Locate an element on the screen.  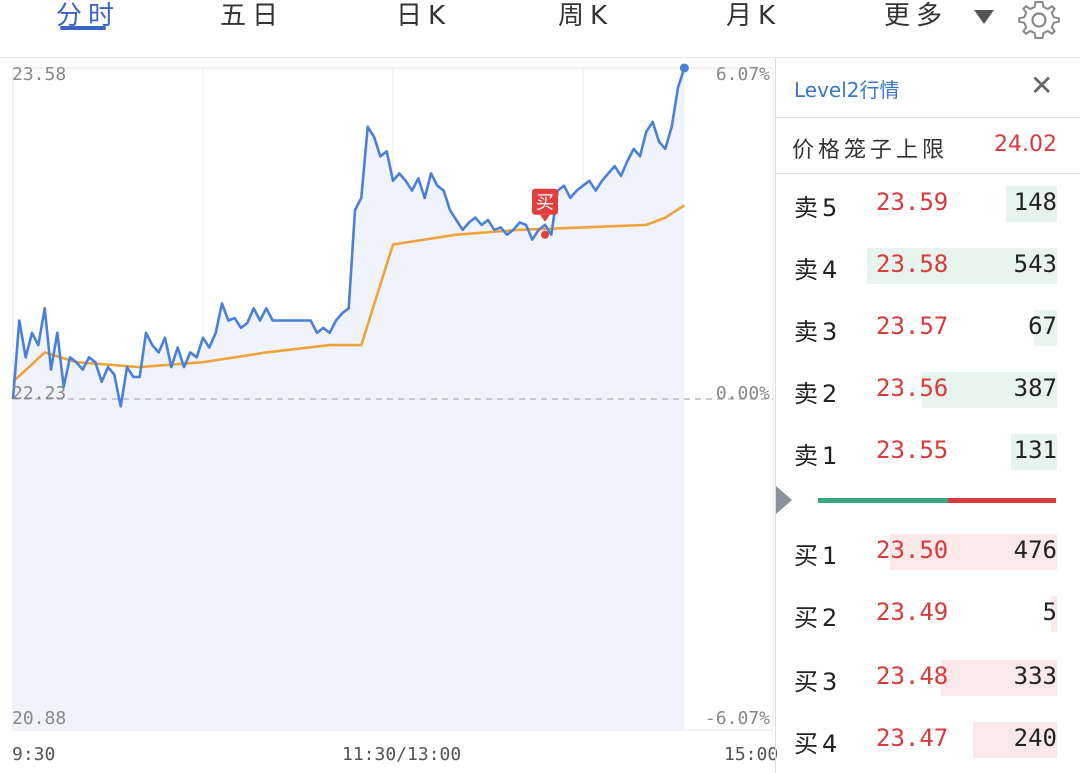
tab-daily-k: 日K is located at coordinates (423, 20).